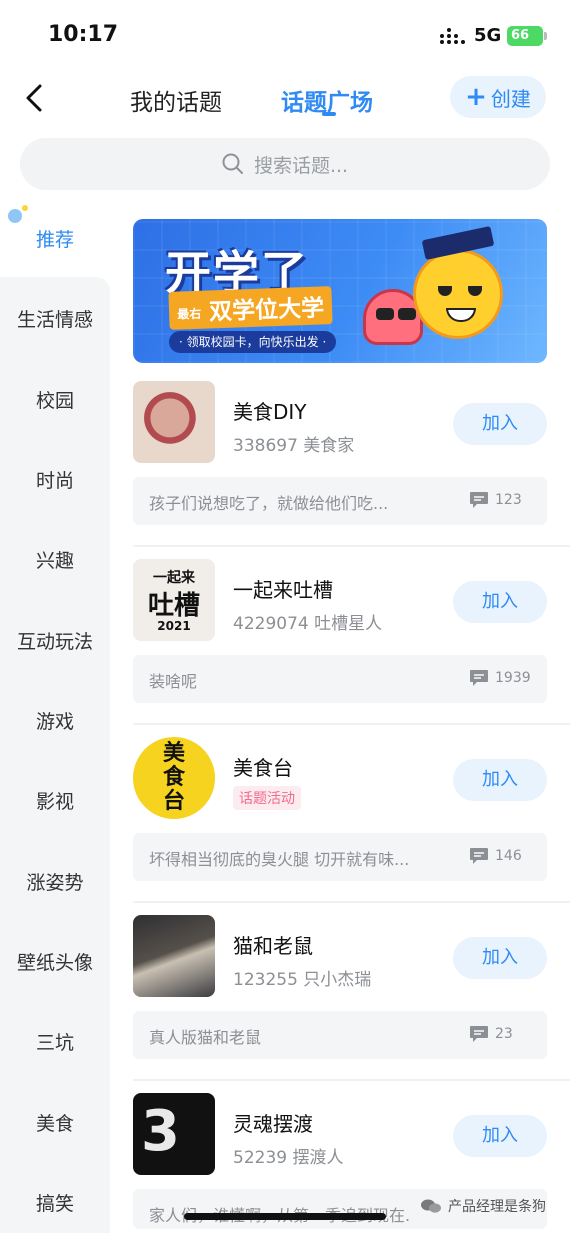  What do you see at coordinates (285, 35) in the screenshot?
I see `status-bar: 10:17 5G 66` at bounding box center [285, 35].